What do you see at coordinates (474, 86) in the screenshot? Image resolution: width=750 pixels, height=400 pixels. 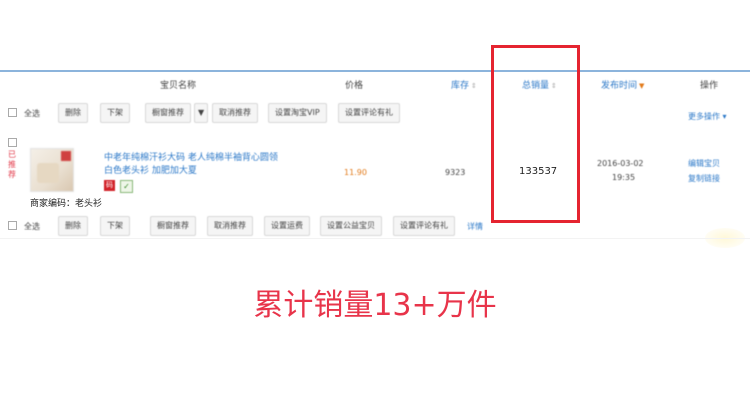 I see `sort-icon: ⇕` at bounding box center [474, 86].